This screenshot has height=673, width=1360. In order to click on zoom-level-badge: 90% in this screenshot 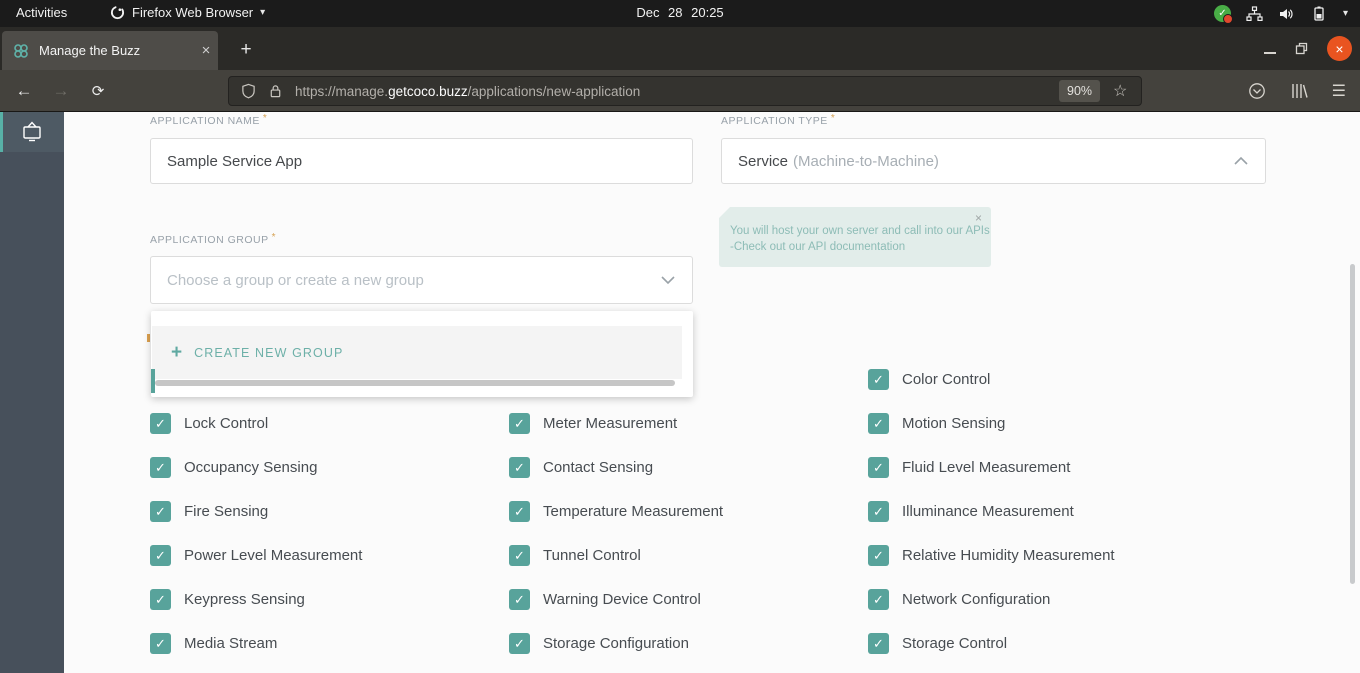, I will do `click(1080, 91)`.